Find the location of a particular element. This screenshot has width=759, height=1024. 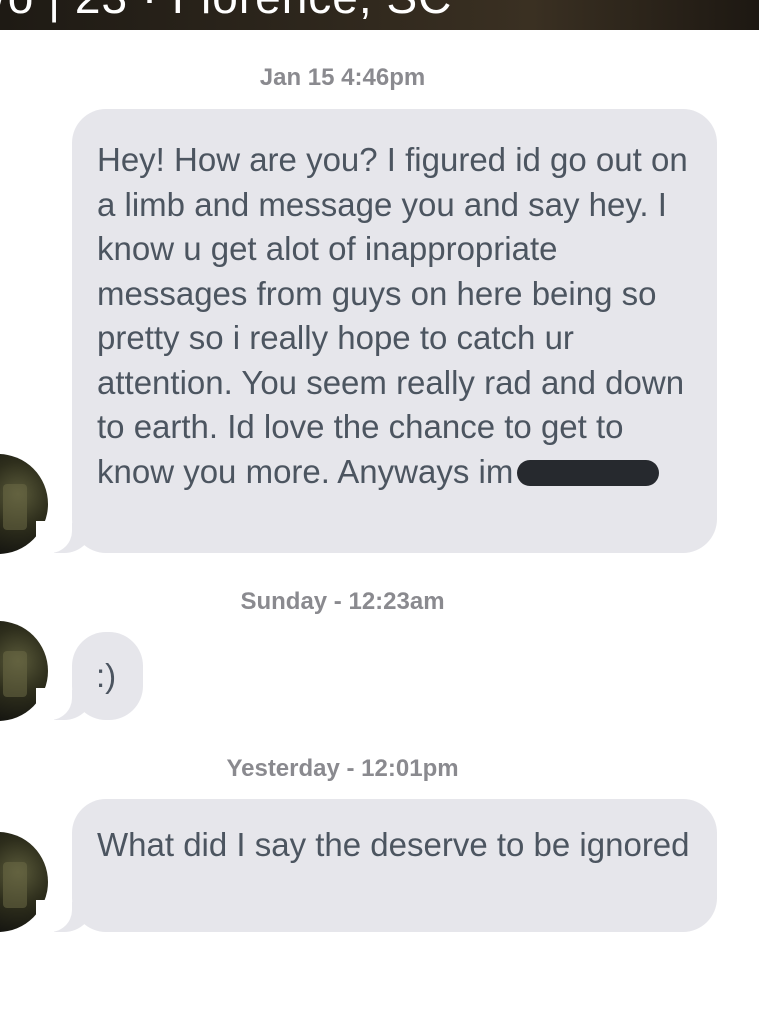

profile-header: /o | 23 · Florence, SC is located at coordinates (379, 15).